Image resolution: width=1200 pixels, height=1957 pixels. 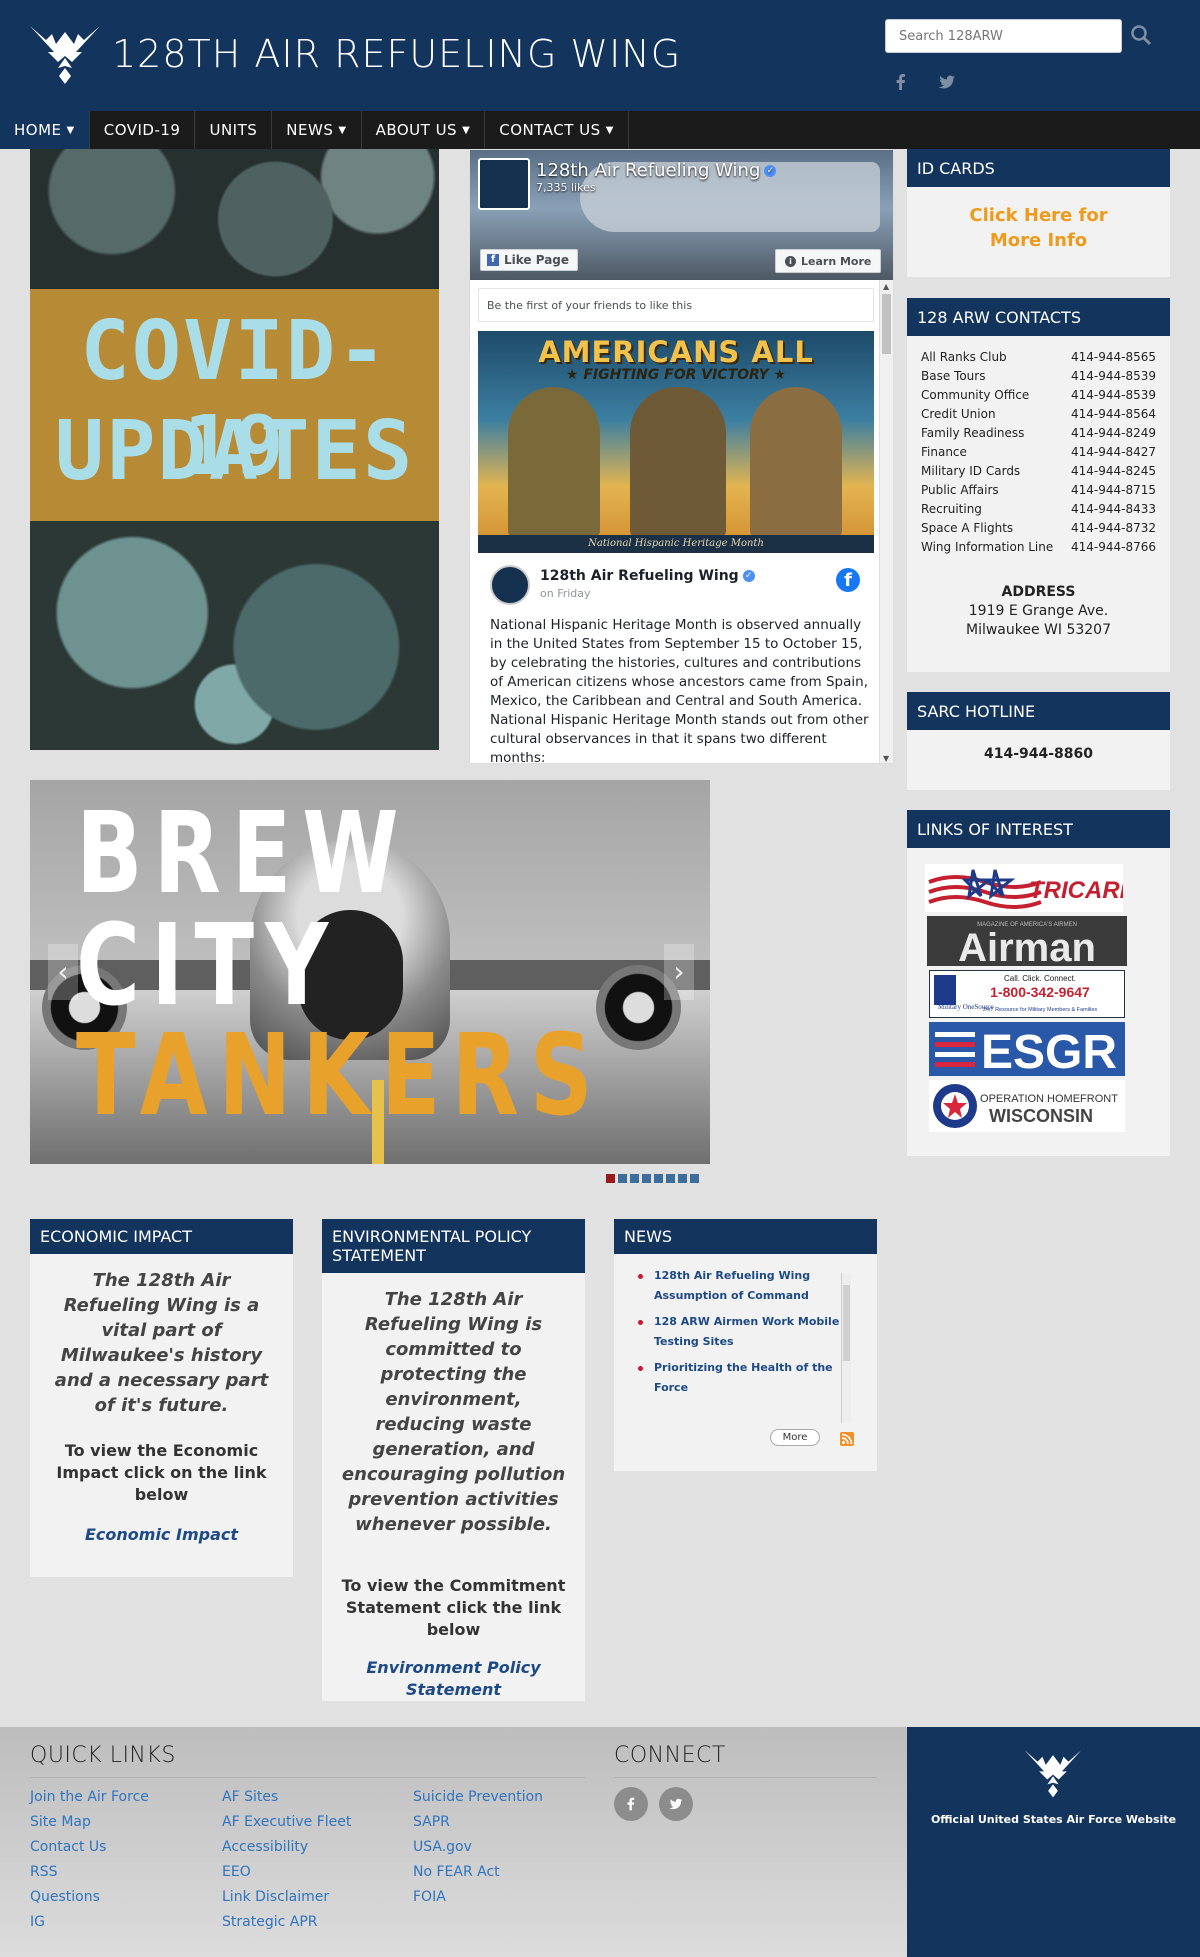 I want to click on nav-about-us: ABOUT US ▼, so click(x=424, y=130).